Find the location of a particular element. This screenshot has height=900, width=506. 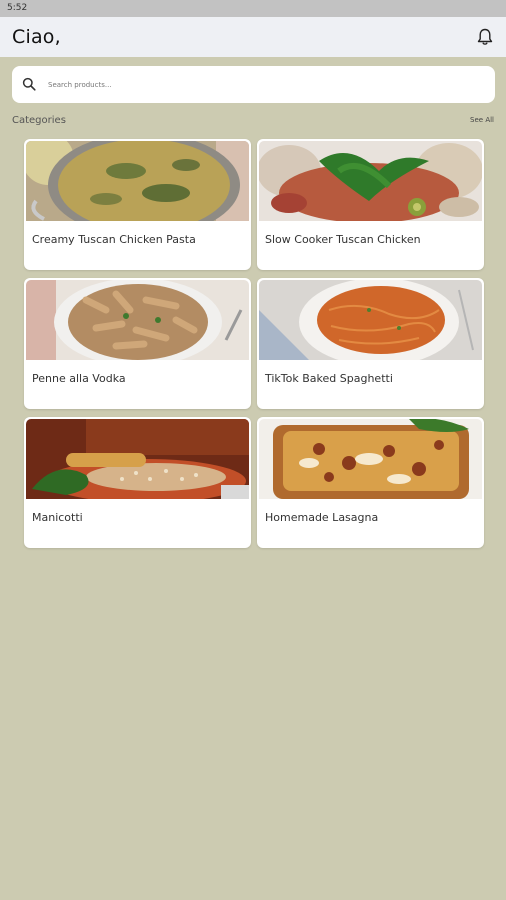

recipe-card: TikTok Baked Spaghetti is located at coordinates (370, 343).